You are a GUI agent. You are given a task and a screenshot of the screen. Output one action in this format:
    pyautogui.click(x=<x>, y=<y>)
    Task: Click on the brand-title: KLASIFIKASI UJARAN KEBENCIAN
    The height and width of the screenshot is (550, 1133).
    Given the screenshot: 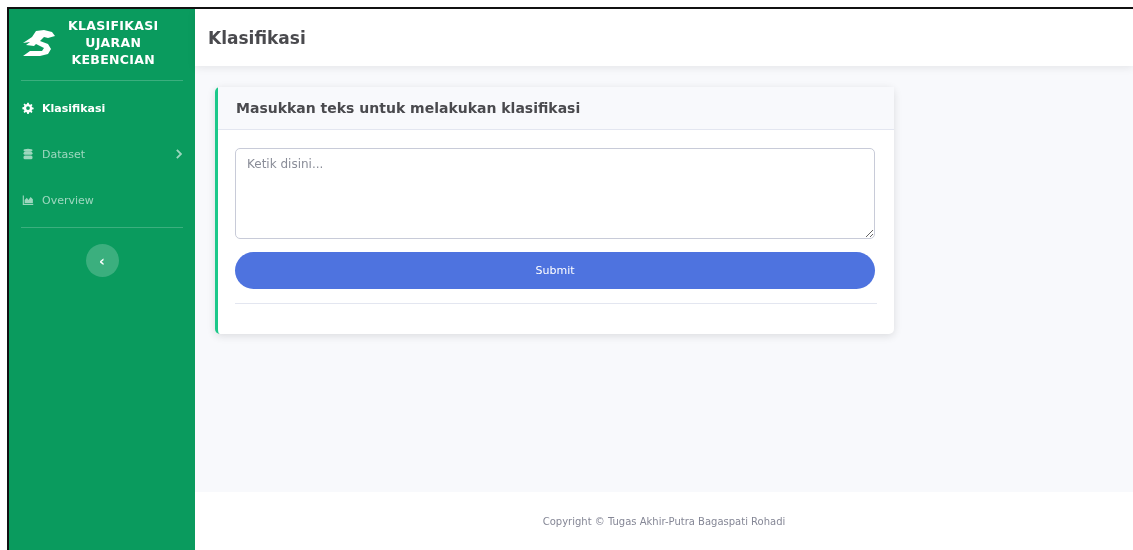 What is the action you would take?
    pyautogui.click(x=113, y=42)
    